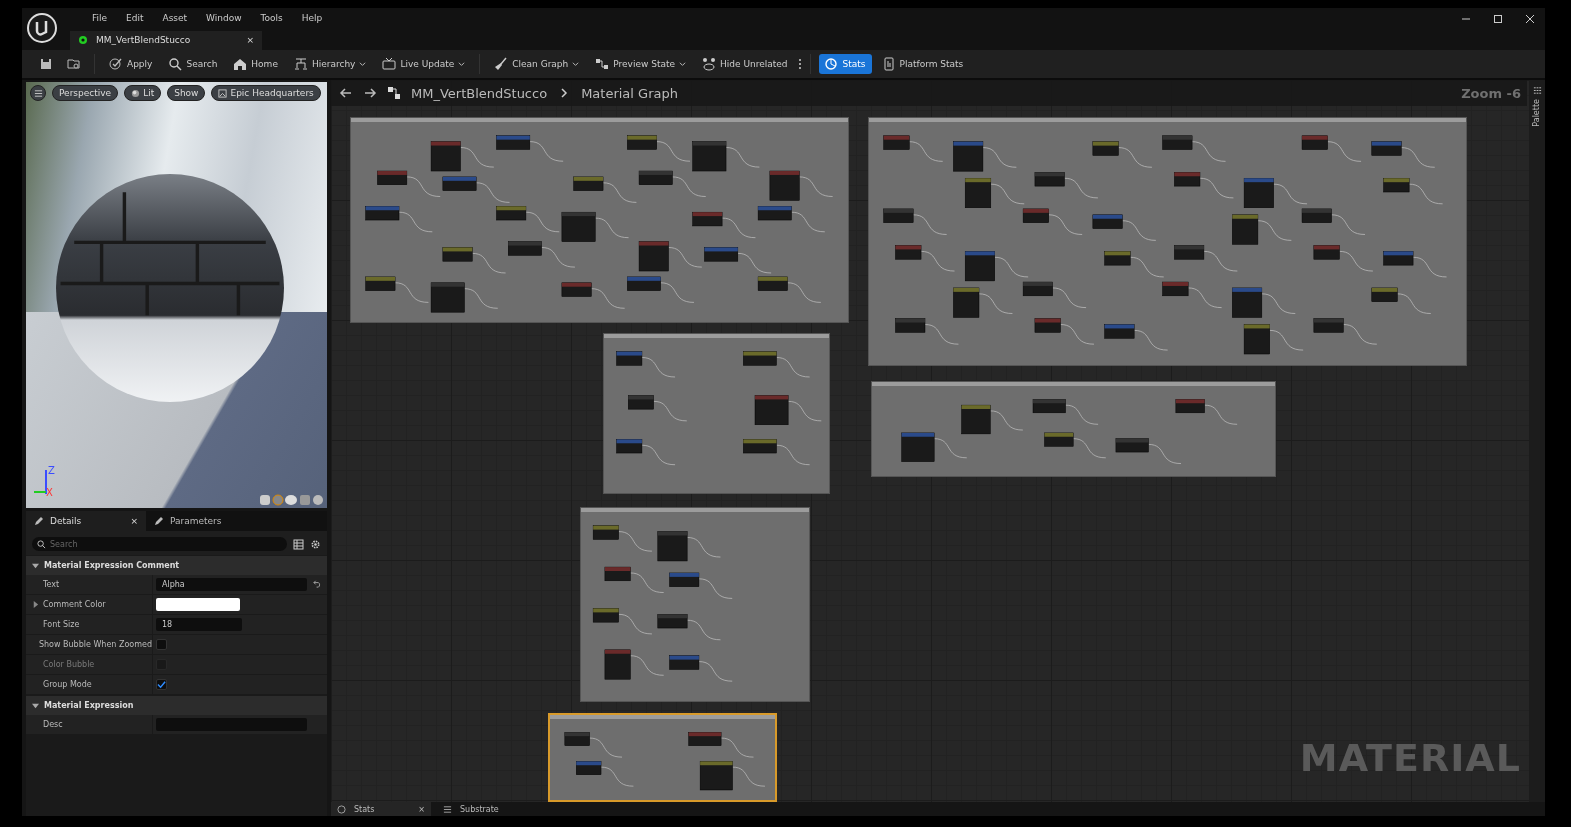  What do you see at coordinates (1537, 441) in the screenshot?
I see `palette-tab: Palette` at bounding box center [1537, 441].